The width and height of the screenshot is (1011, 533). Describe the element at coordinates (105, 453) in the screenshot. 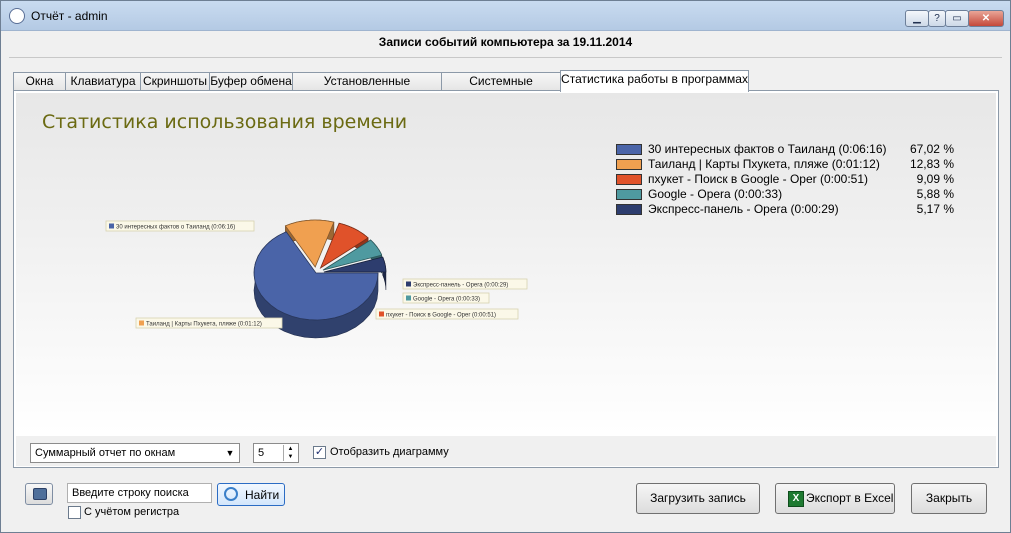

I see `report-type-value: Суммарный отчет по окнам` at that location.